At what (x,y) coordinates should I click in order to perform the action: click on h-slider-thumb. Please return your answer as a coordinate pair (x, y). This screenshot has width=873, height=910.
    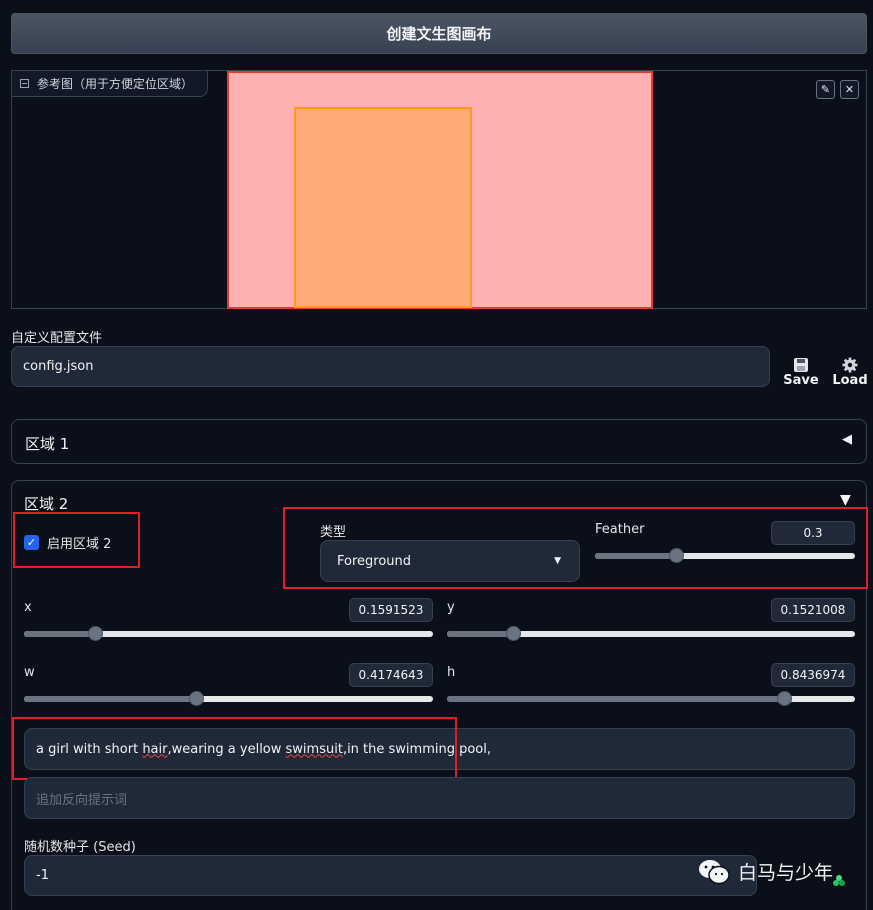
    Looking at the image, I should click on (784, 698).